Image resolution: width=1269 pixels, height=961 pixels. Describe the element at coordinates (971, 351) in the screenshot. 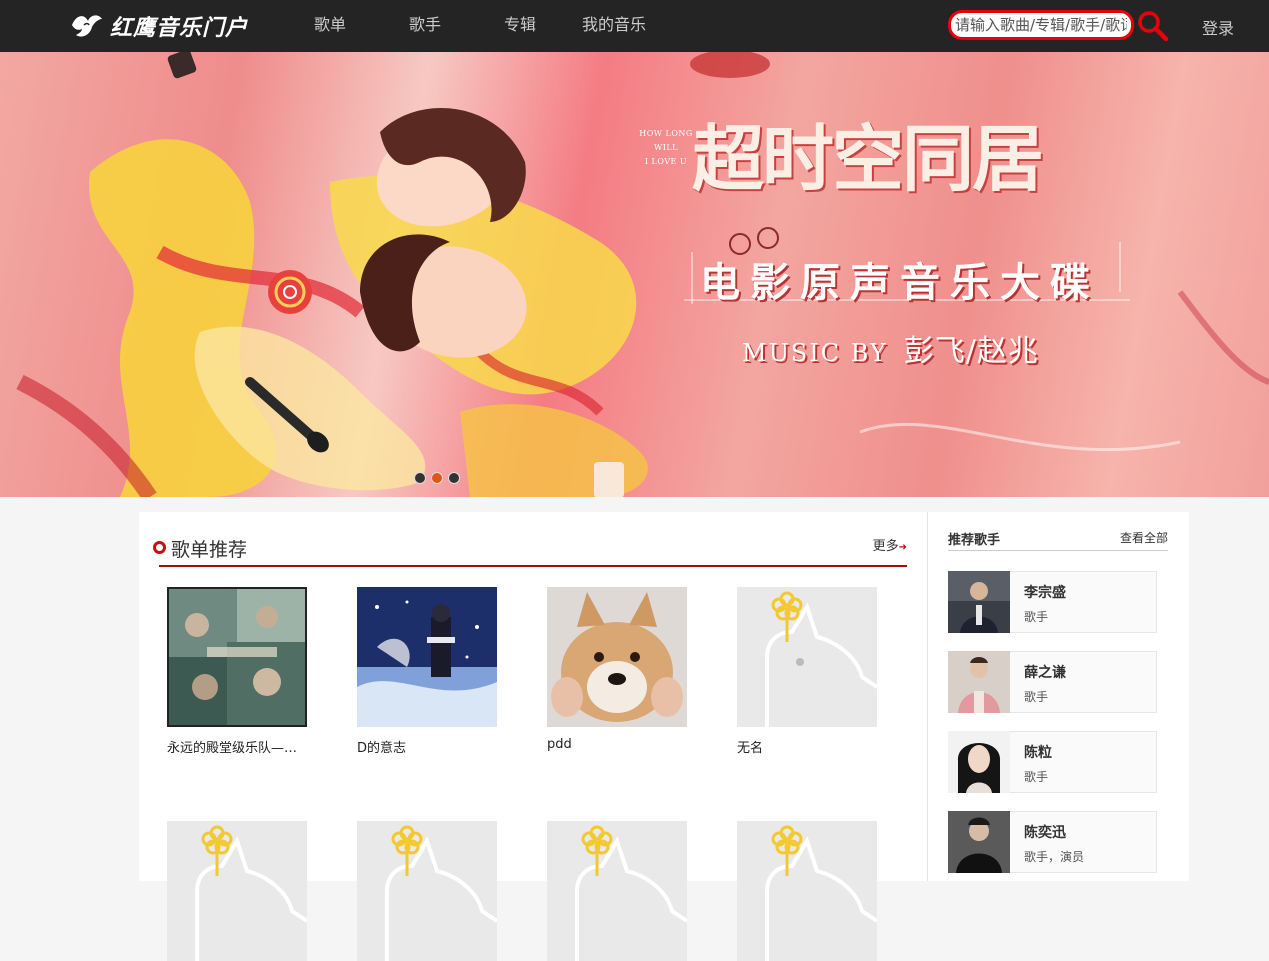

I see `banner-credit-names: 彭飞/赵兆` at that location.